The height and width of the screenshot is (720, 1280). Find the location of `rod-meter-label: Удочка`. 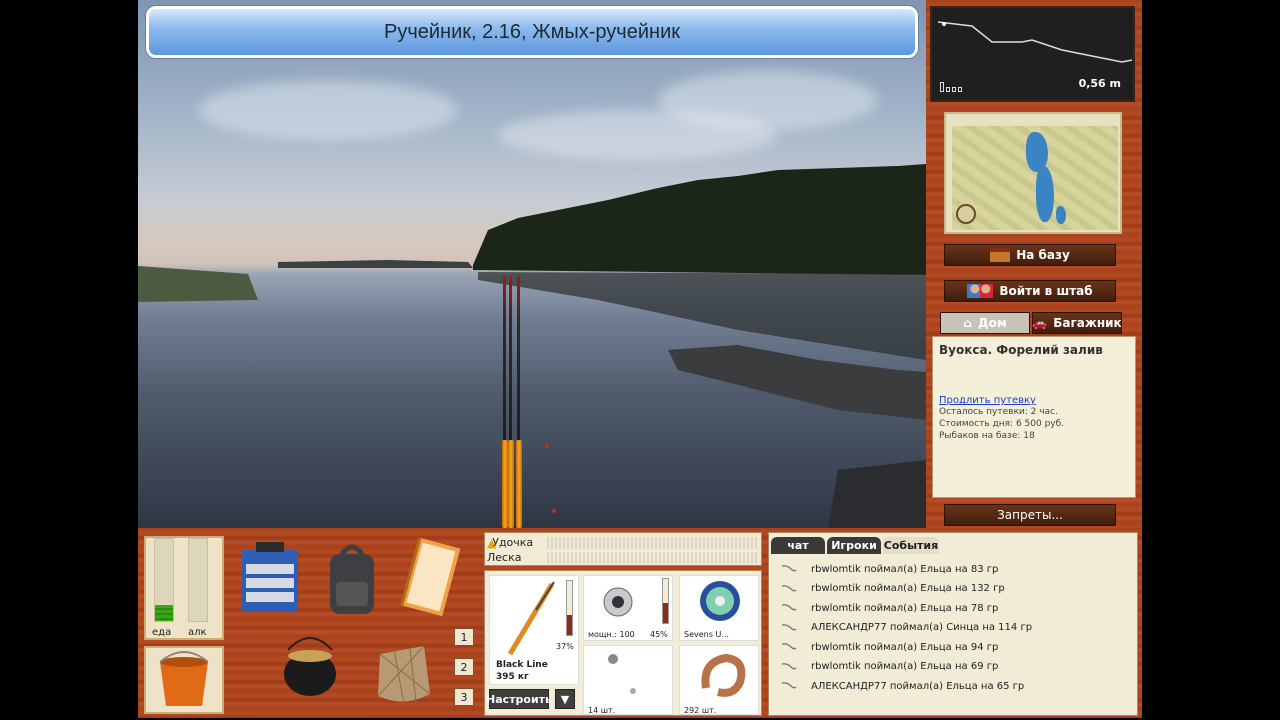

rod-meter-label: Удочка is located at coordinates (513, 542).